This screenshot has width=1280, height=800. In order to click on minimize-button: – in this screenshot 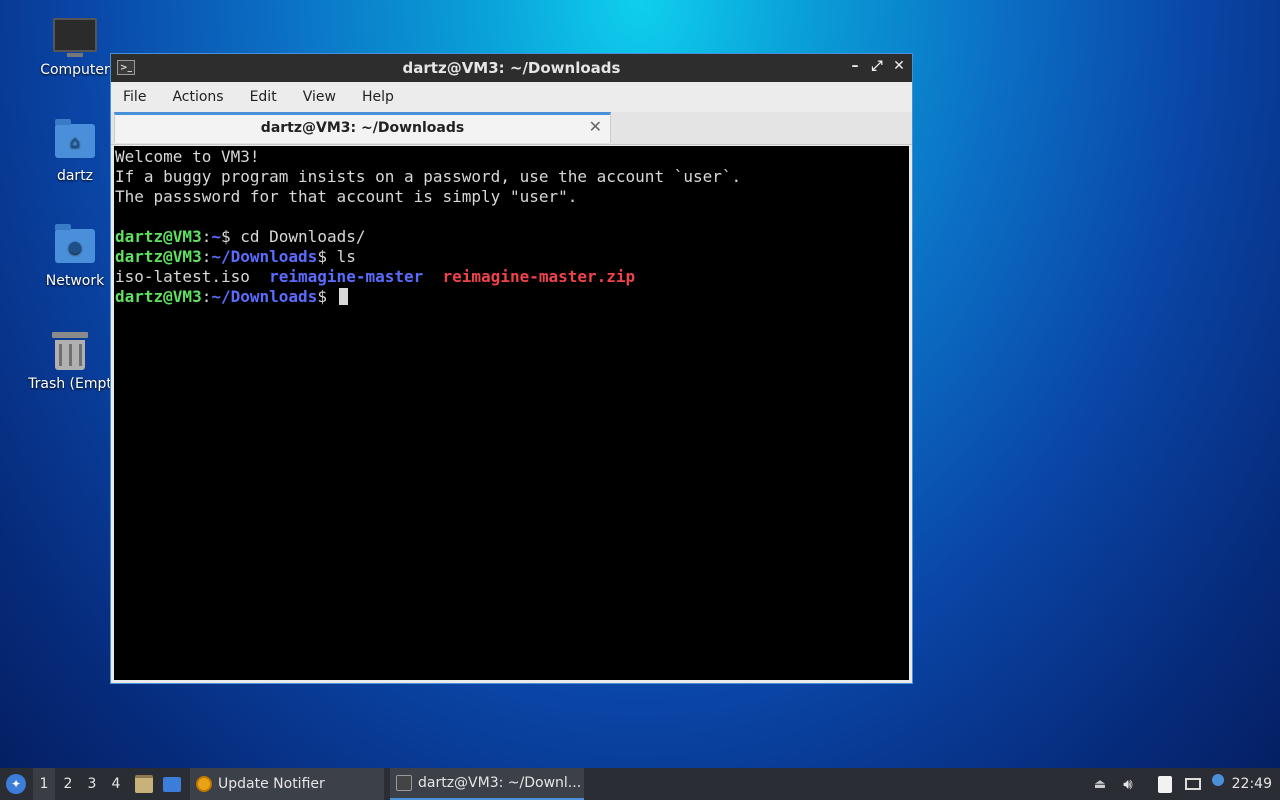, I will do `click(855, 66)`.